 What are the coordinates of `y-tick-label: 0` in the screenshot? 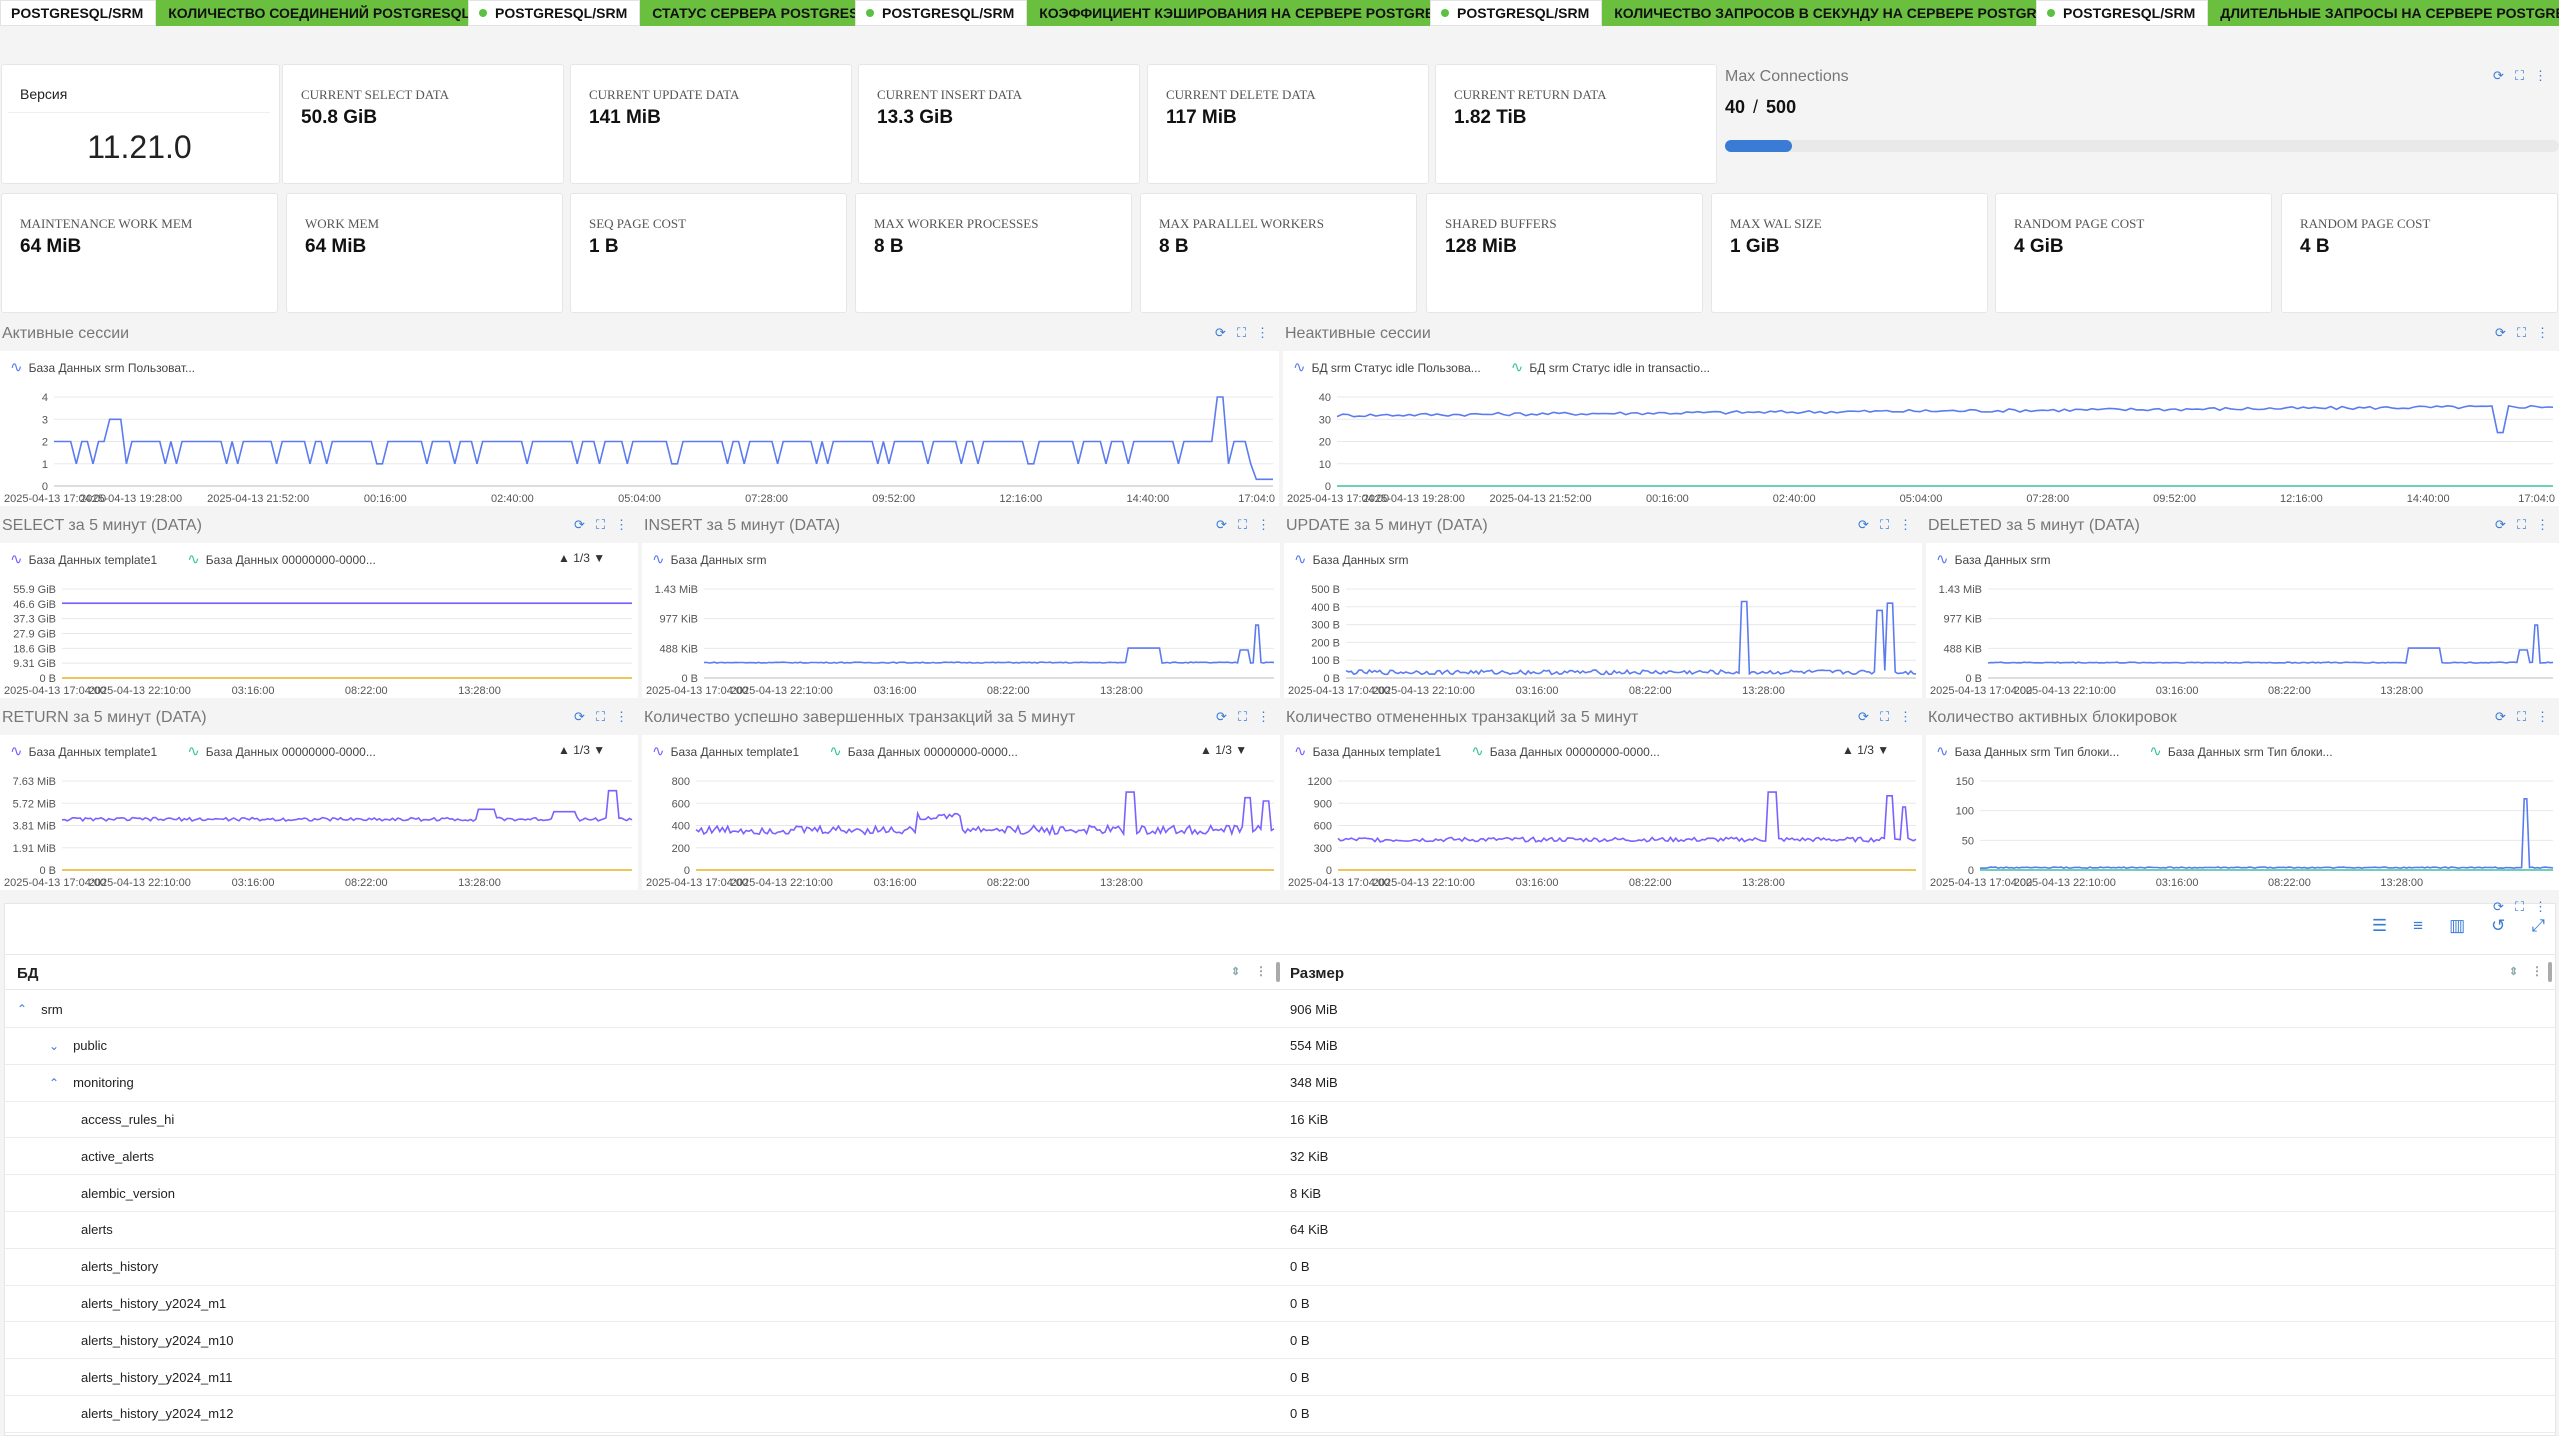 It's located at (1328, 487).